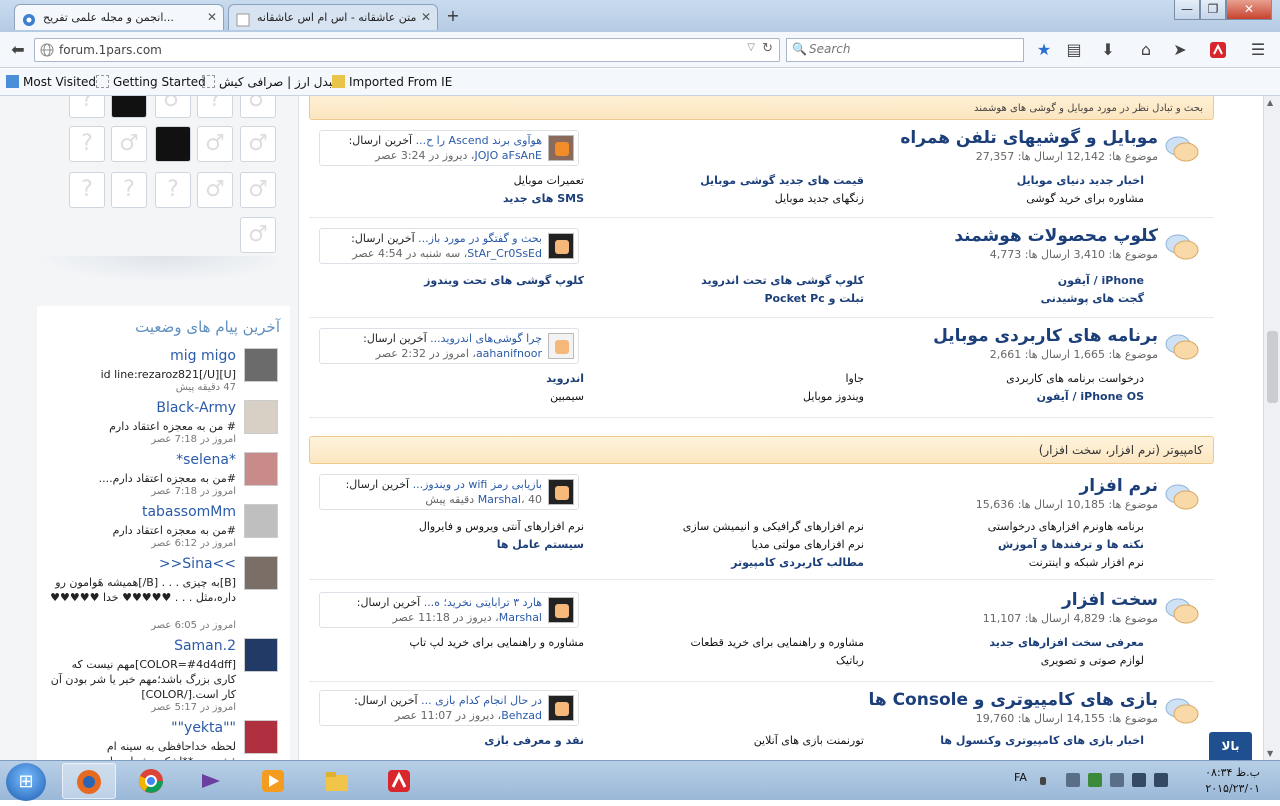 Image resolution: width=1280 pixels, height=806 pixels. What do you see at coordinates (1042, 740) in the screenshot?
I see `subforum-link: اخبار بازی های کامپیوتری وکنسول ها` at bounding box center [1042, 740].